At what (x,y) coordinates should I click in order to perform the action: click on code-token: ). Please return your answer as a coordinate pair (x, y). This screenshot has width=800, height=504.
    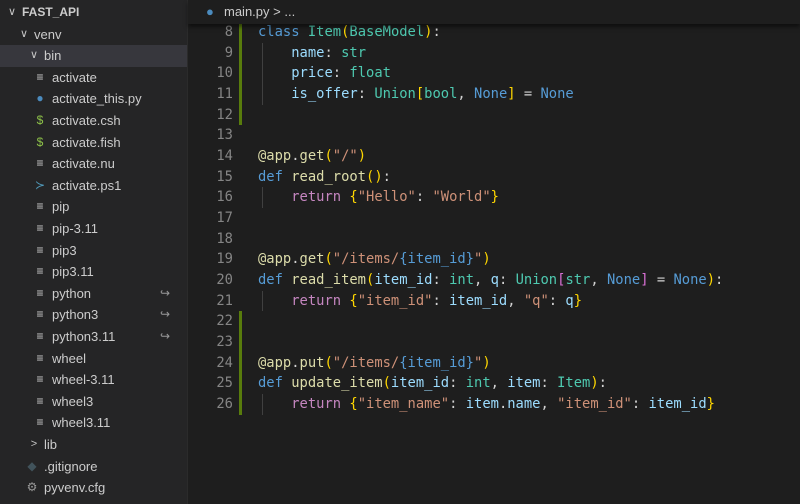
    Looking at the image, I should click on (362, 156).